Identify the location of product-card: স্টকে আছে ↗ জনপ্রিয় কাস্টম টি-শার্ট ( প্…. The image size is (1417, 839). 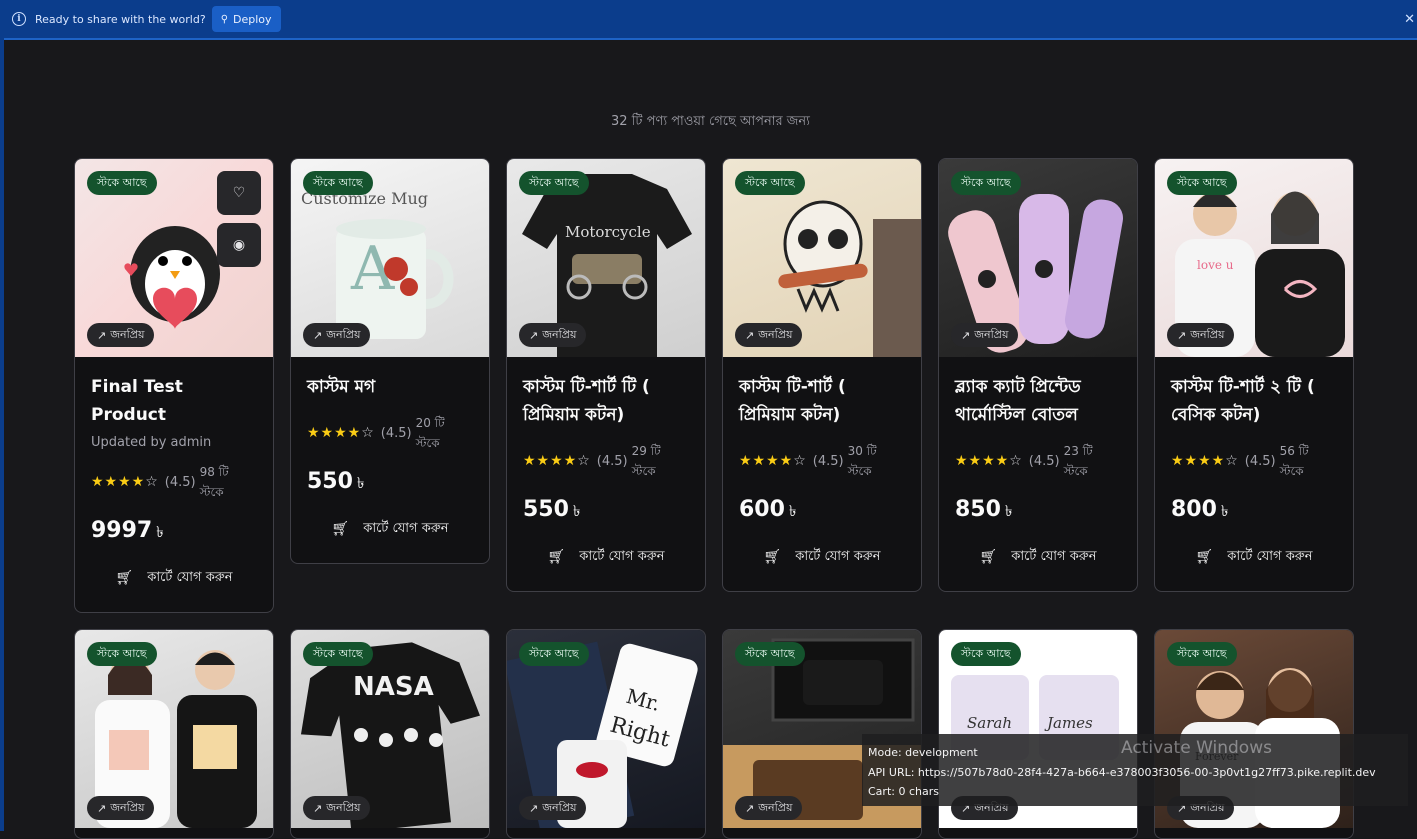
(822, 375).